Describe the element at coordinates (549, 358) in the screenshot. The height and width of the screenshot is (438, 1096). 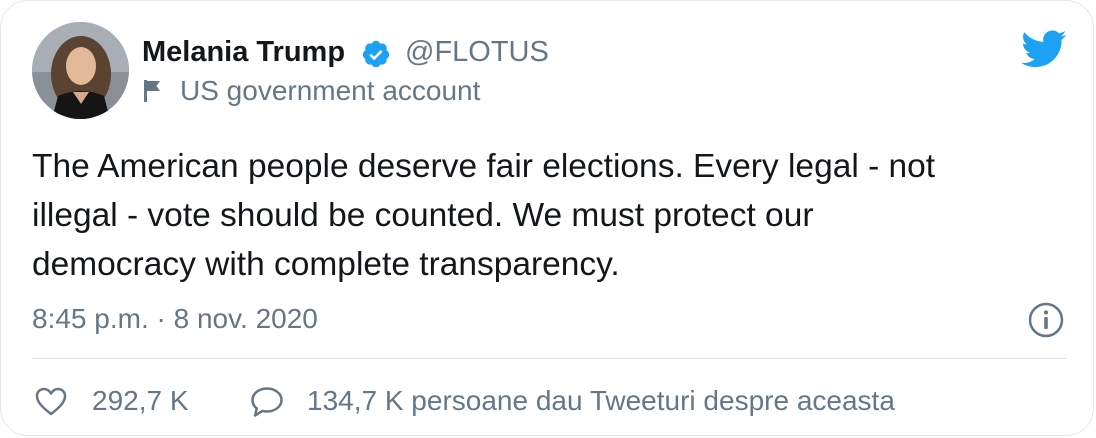
I see `divider` at that location.